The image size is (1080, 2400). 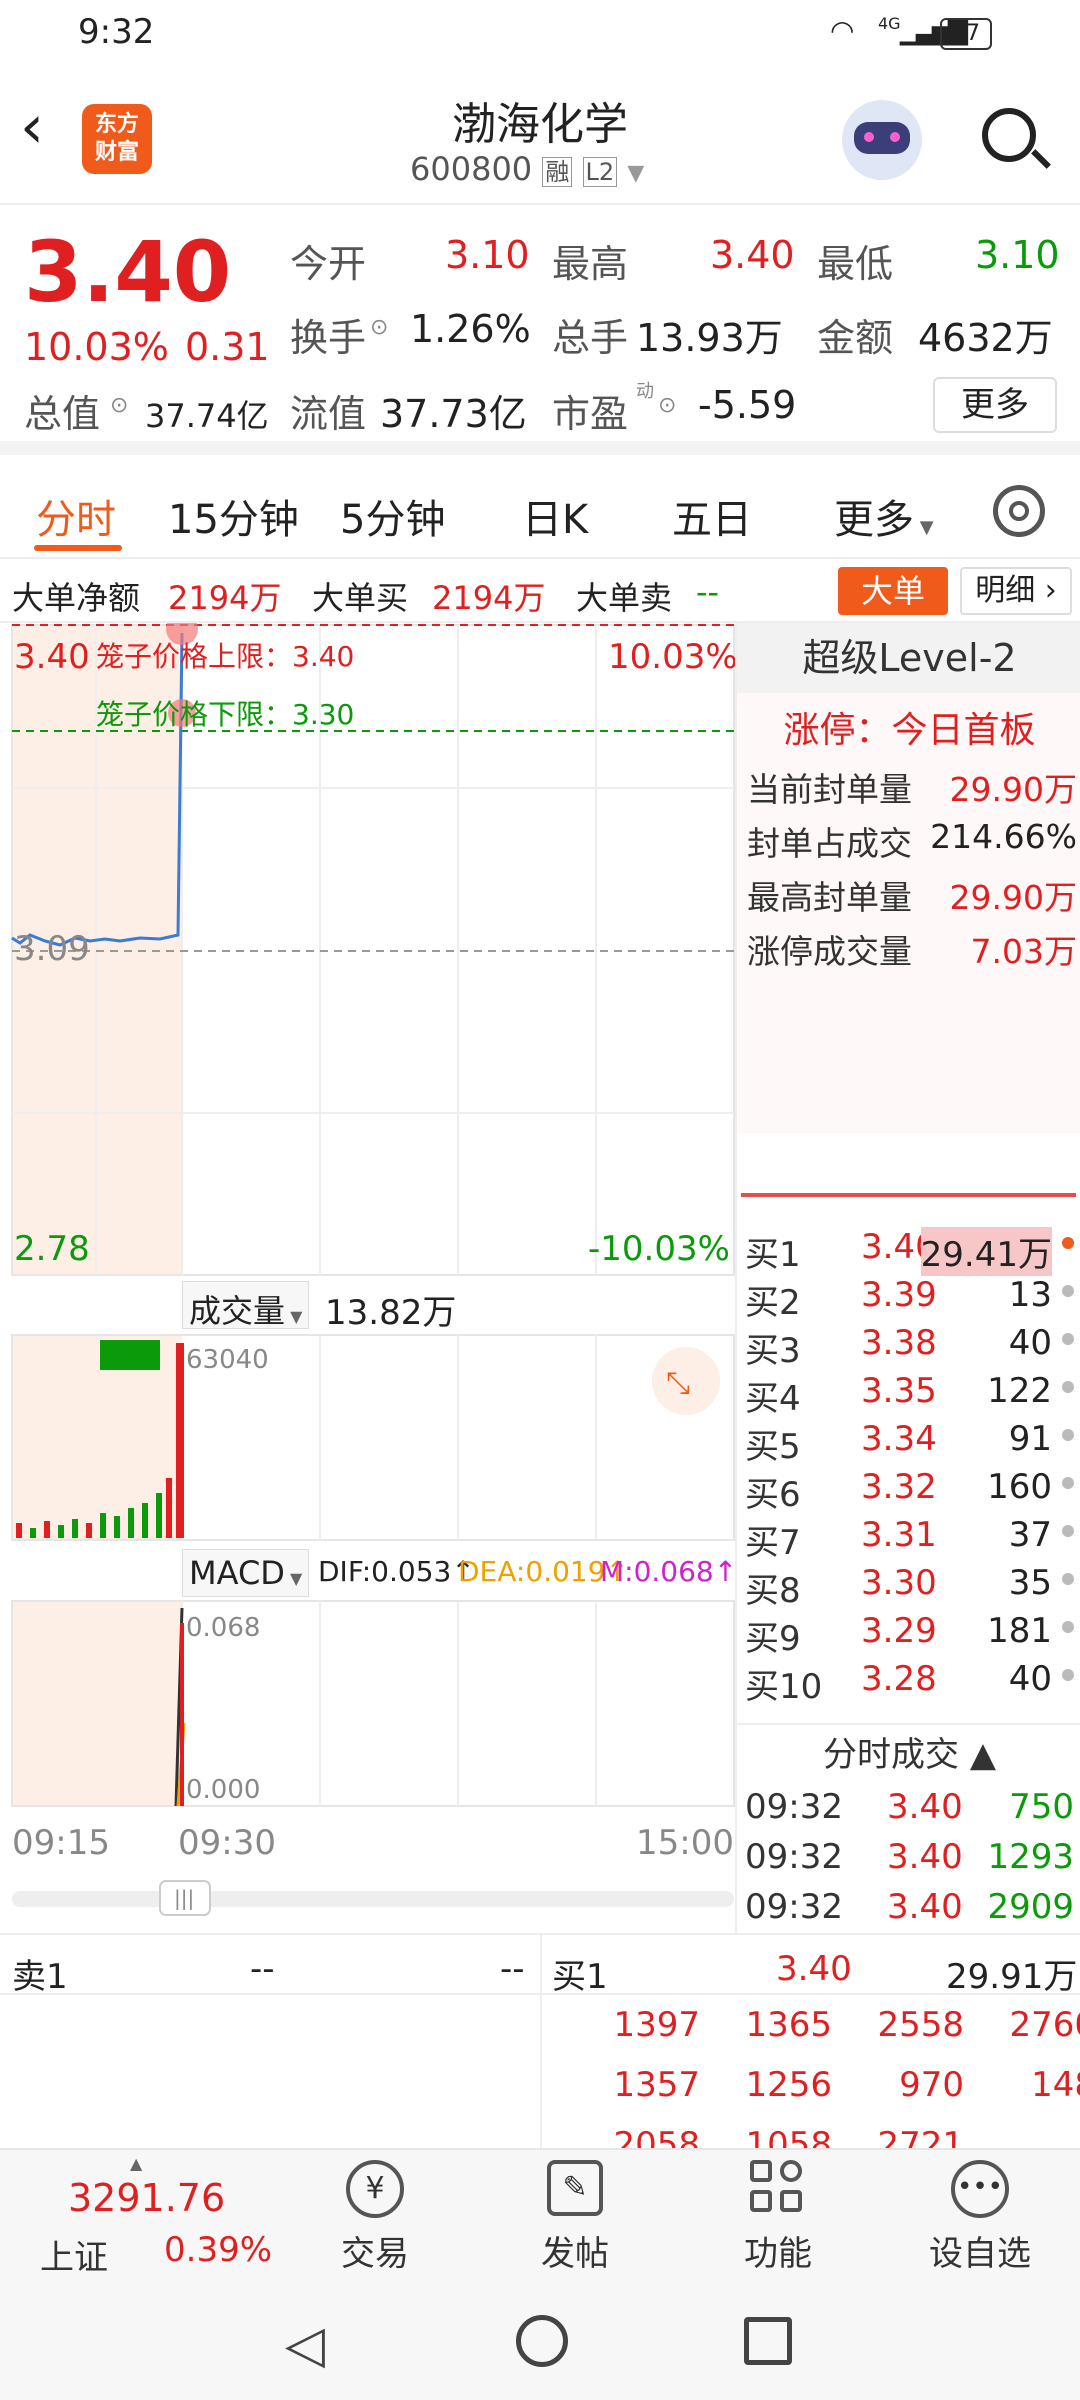 I want to click on limit-stat-label: 封单占成交, so click(x=829, y=843).